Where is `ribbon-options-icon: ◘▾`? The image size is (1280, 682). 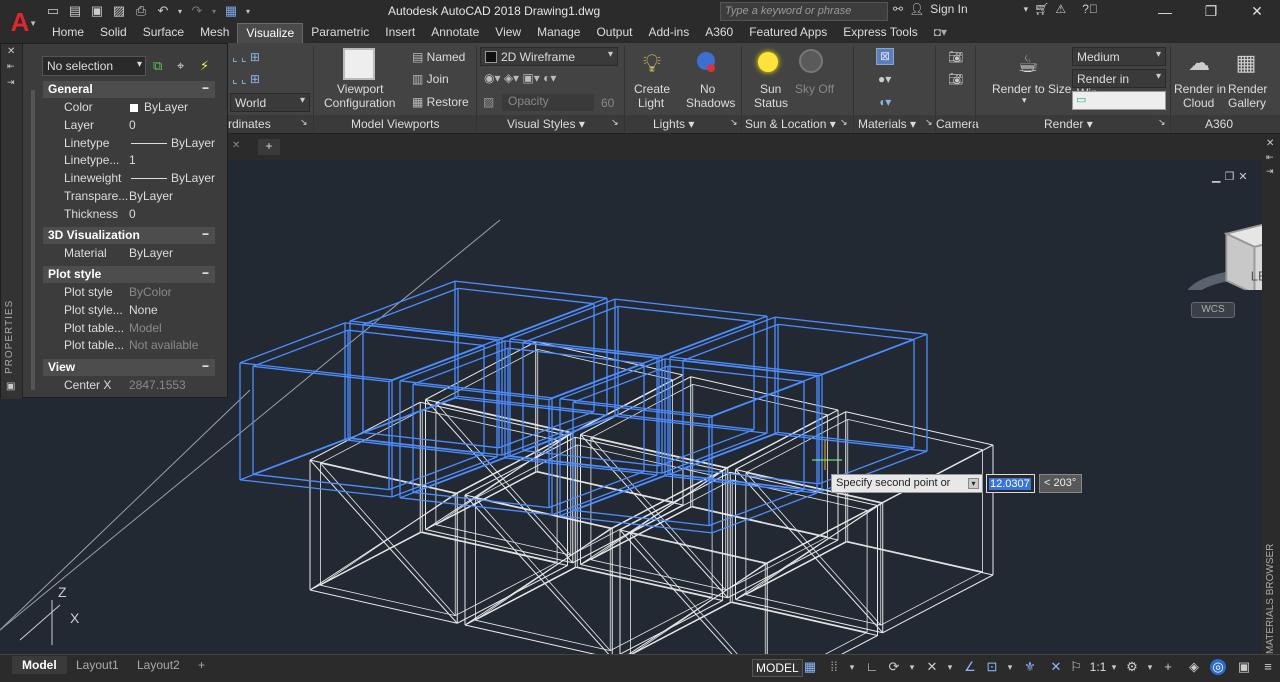 ribbon-options-icon: ◘▾ is located at coordinates (940, 33).